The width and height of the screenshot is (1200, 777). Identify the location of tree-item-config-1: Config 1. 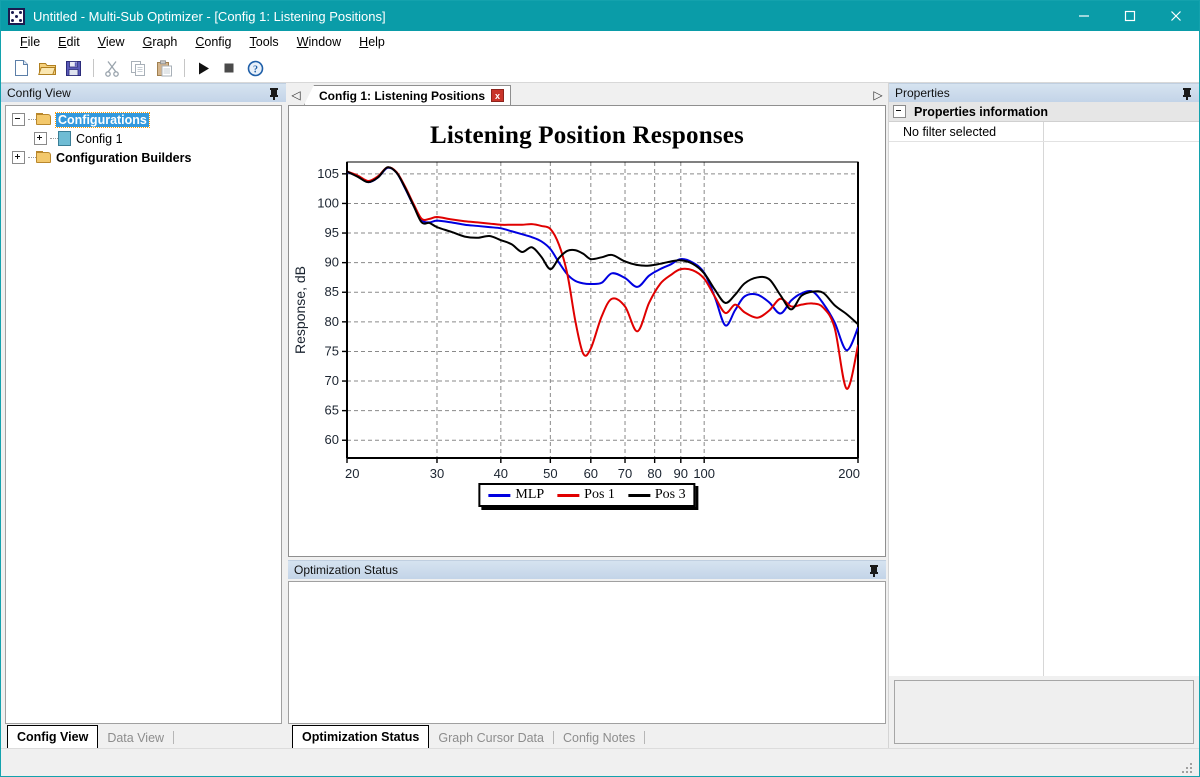
(145, 138).